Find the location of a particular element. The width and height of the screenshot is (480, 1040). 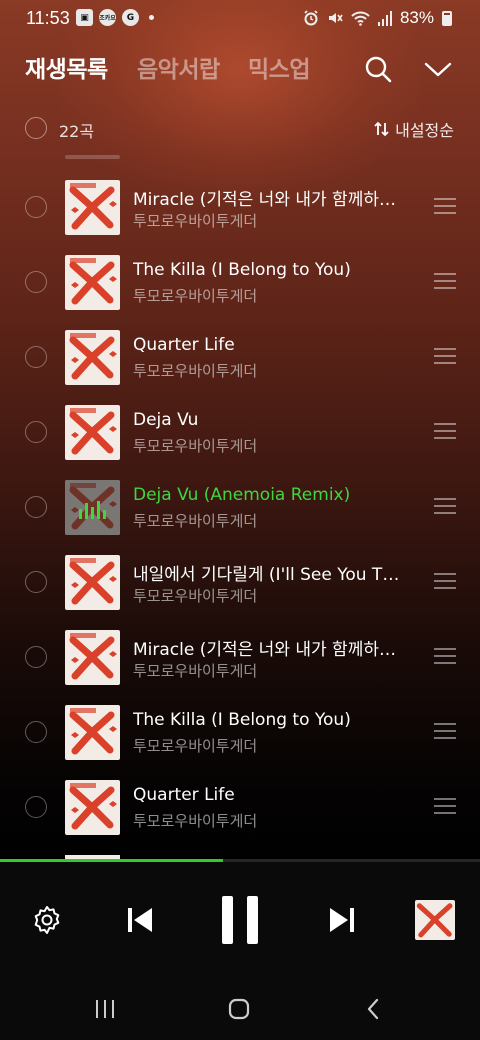

now-playing-equalizer-icon is located at coordinates (92, 507).